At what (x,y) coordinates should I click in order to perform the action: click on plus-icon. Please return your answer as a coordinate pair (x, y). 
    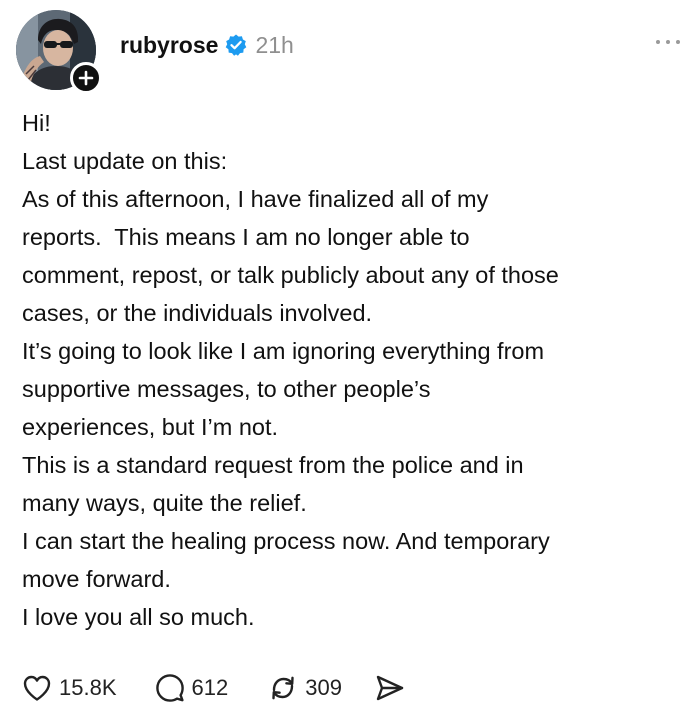
    Looking at the image, I should click on (86, 78).